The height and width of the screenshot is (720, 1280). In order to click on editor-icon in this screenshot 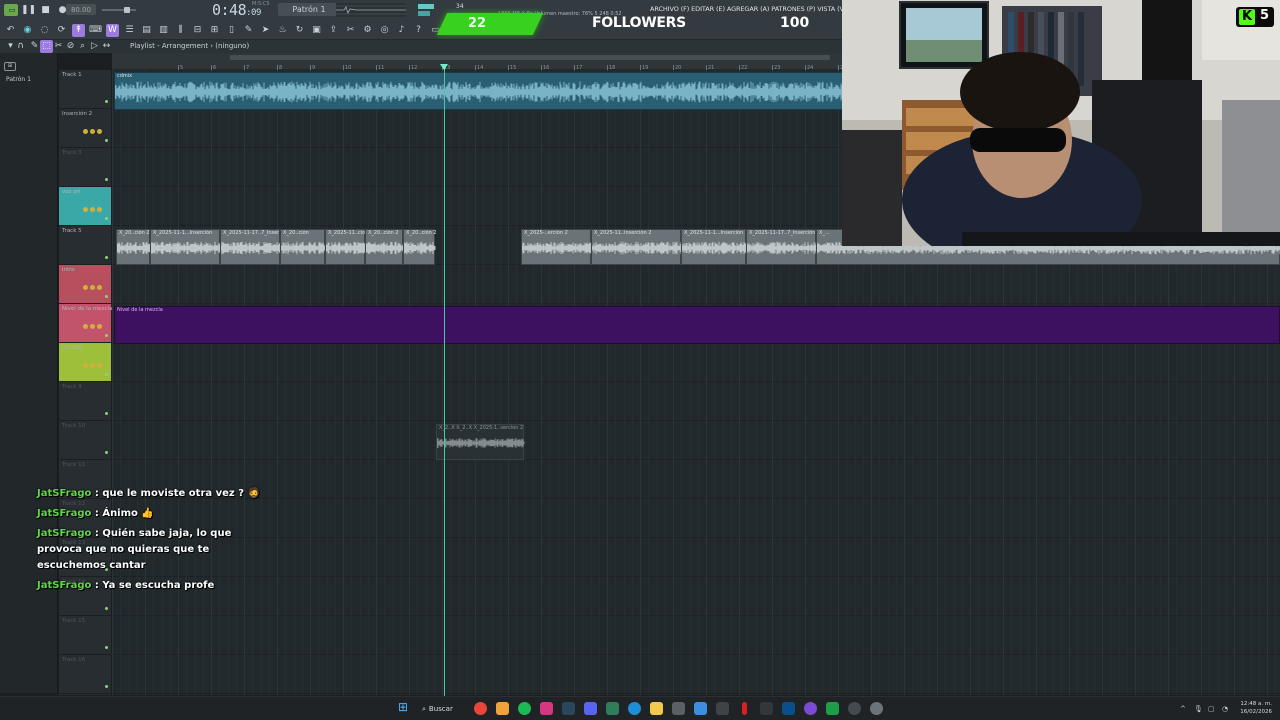, I will do `click(700, 708)`.